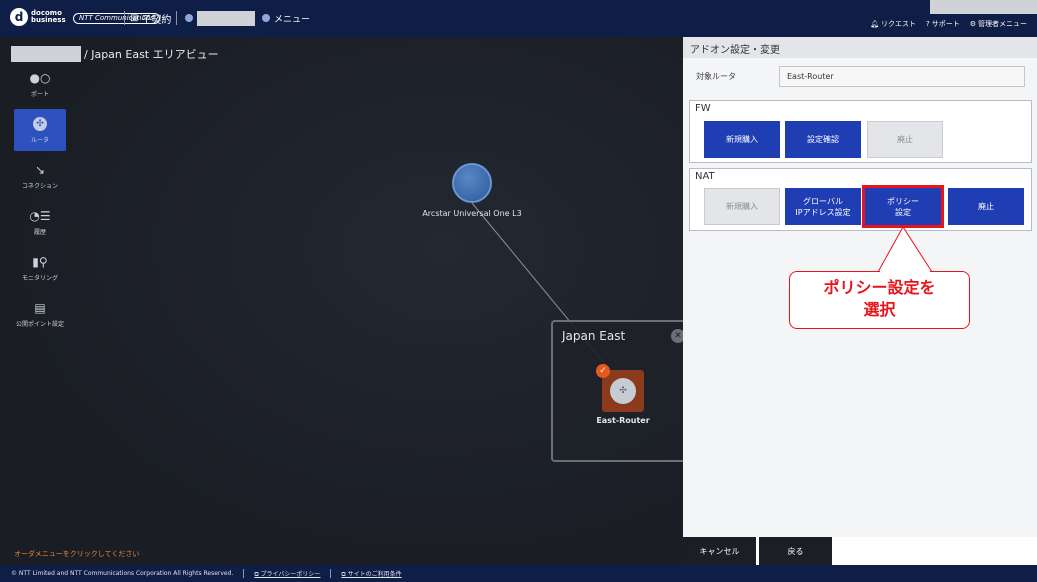  What do you see at coordinates (266, 18) in the screenshot?
I see `menu-dot-icon` at bounding box center [266, 18].